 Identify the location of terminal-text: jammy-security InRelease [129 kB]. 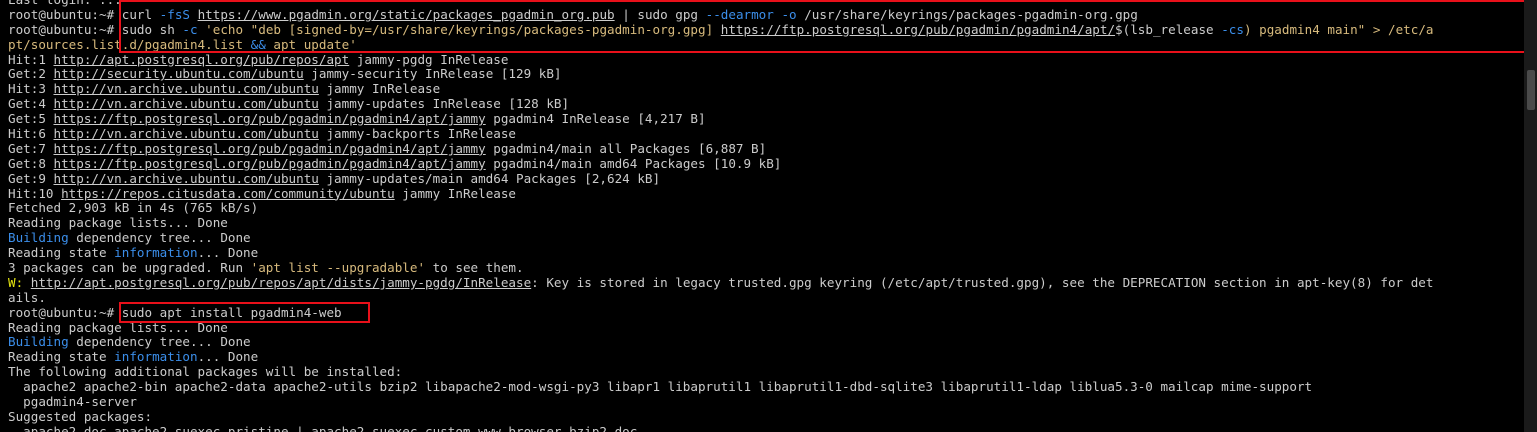
(432, 74).